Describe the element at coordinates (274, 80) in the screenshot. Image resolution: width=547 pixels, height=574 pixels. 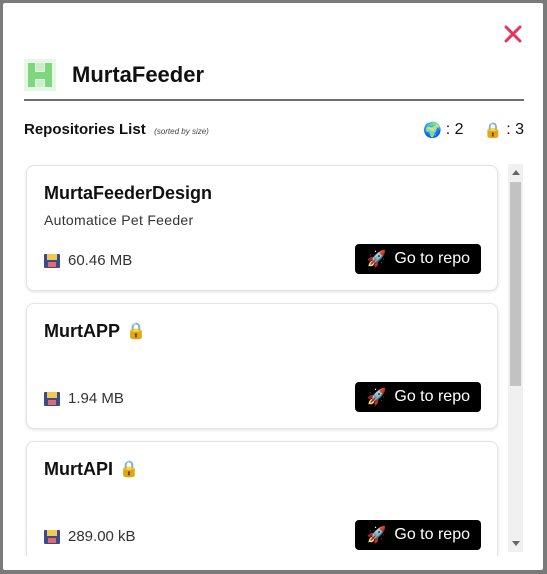
I see `app-header: MurtaFeeder` at that location.